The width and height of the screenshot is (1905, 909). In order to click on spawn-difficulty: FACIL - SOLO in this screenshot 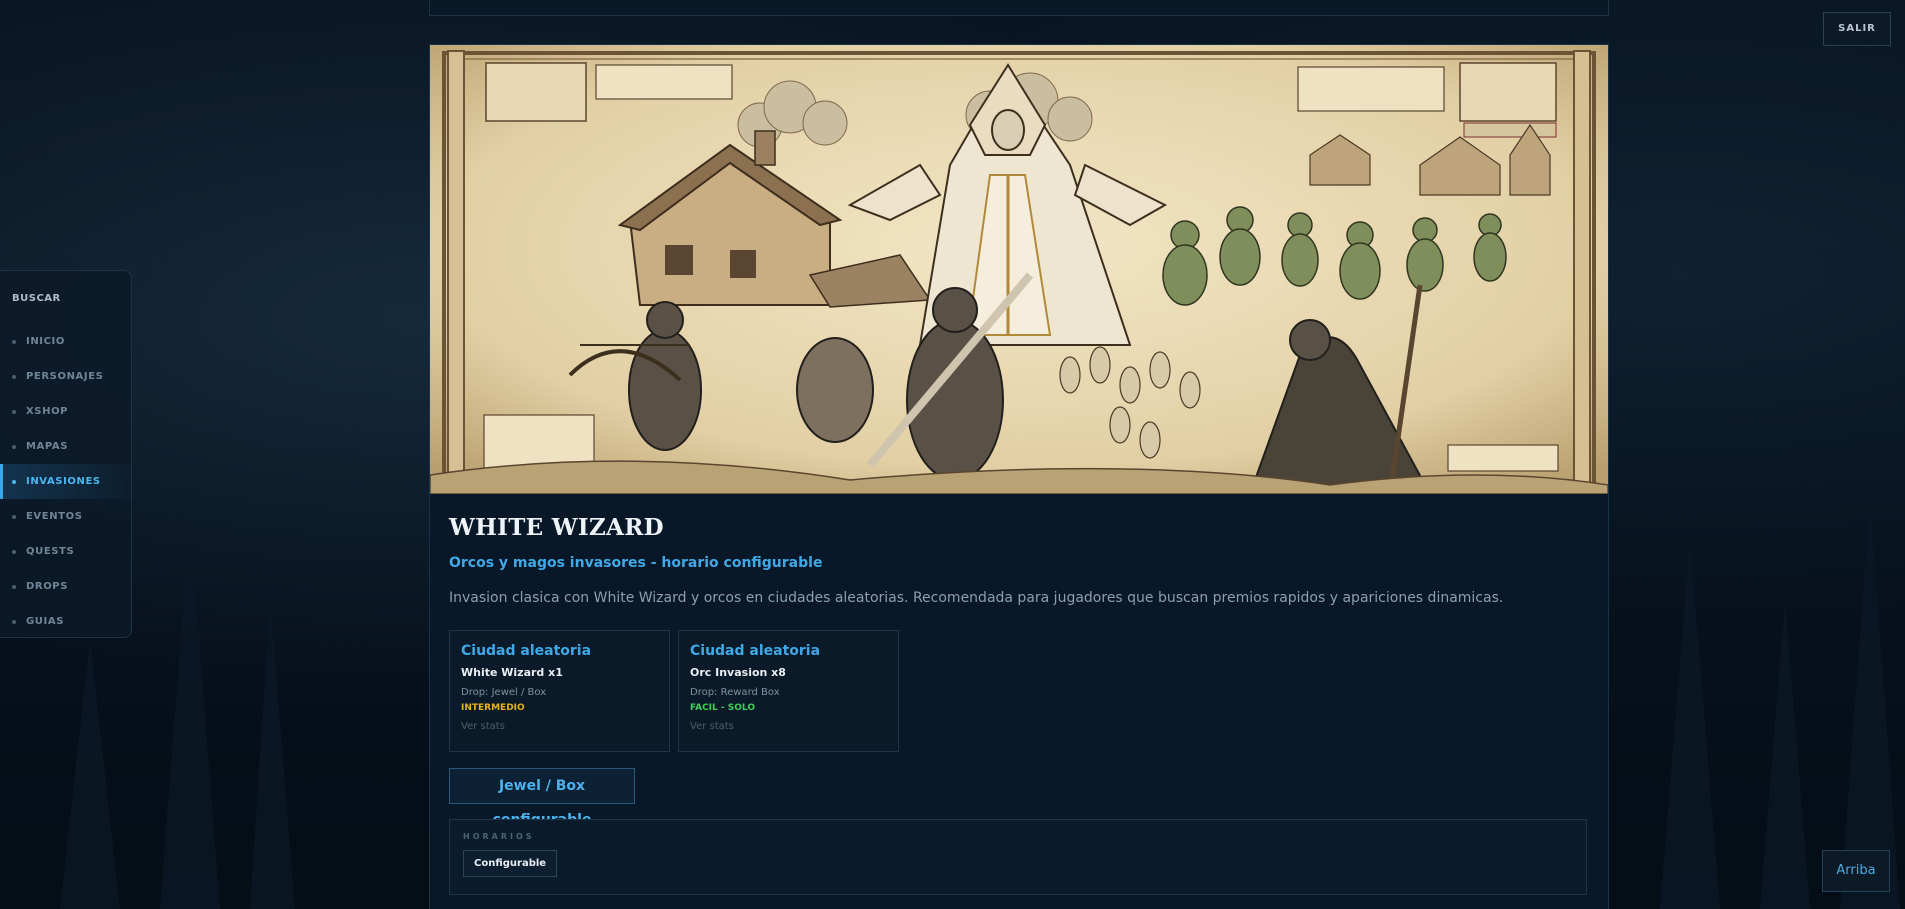, I will do `click(722, 708)`.